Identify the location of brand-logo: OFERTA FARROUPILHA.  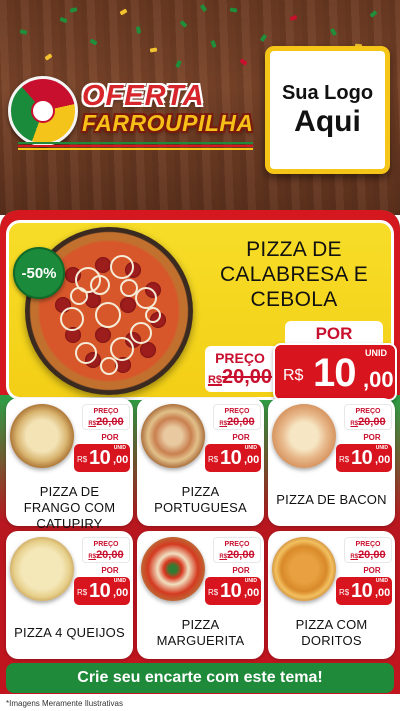
(133, 110).